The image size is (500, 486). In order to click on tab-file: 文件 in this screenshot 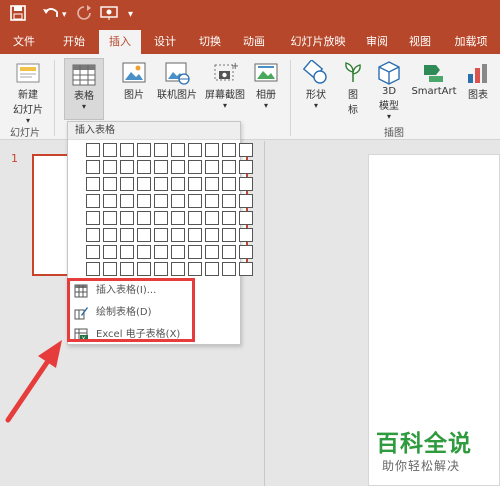, I will do `click(24, 42)`.